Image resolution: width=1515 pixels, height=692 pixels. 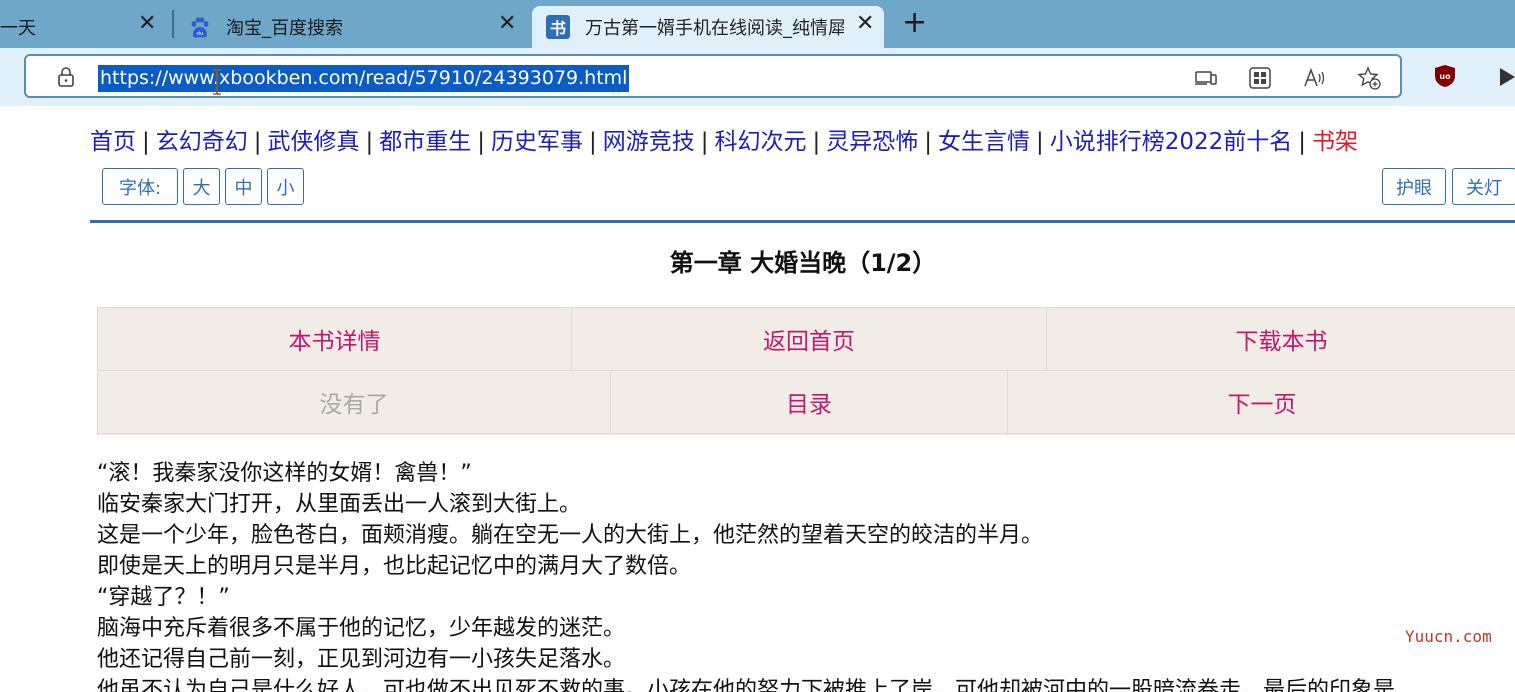 I want to click on tab-title: 万古第一婿手机在线阅读_纯情犀, so click(x=714, y=28).